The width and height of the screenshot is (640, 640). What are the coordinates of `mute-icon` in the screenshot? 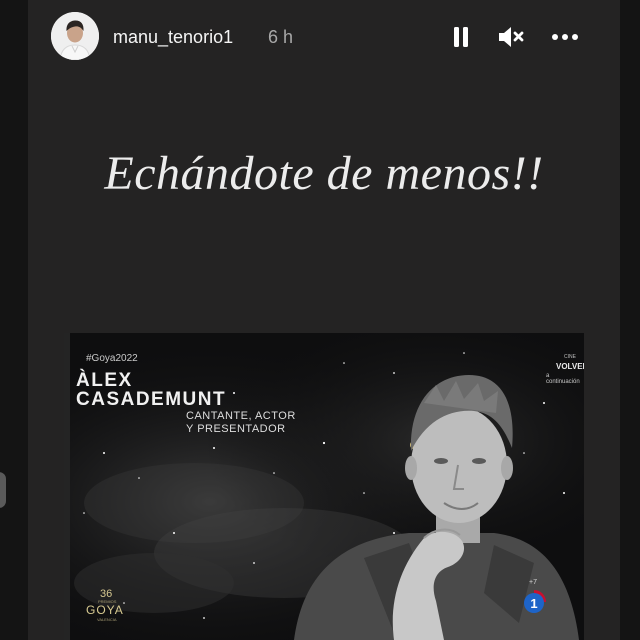 It's located at (511, 37).